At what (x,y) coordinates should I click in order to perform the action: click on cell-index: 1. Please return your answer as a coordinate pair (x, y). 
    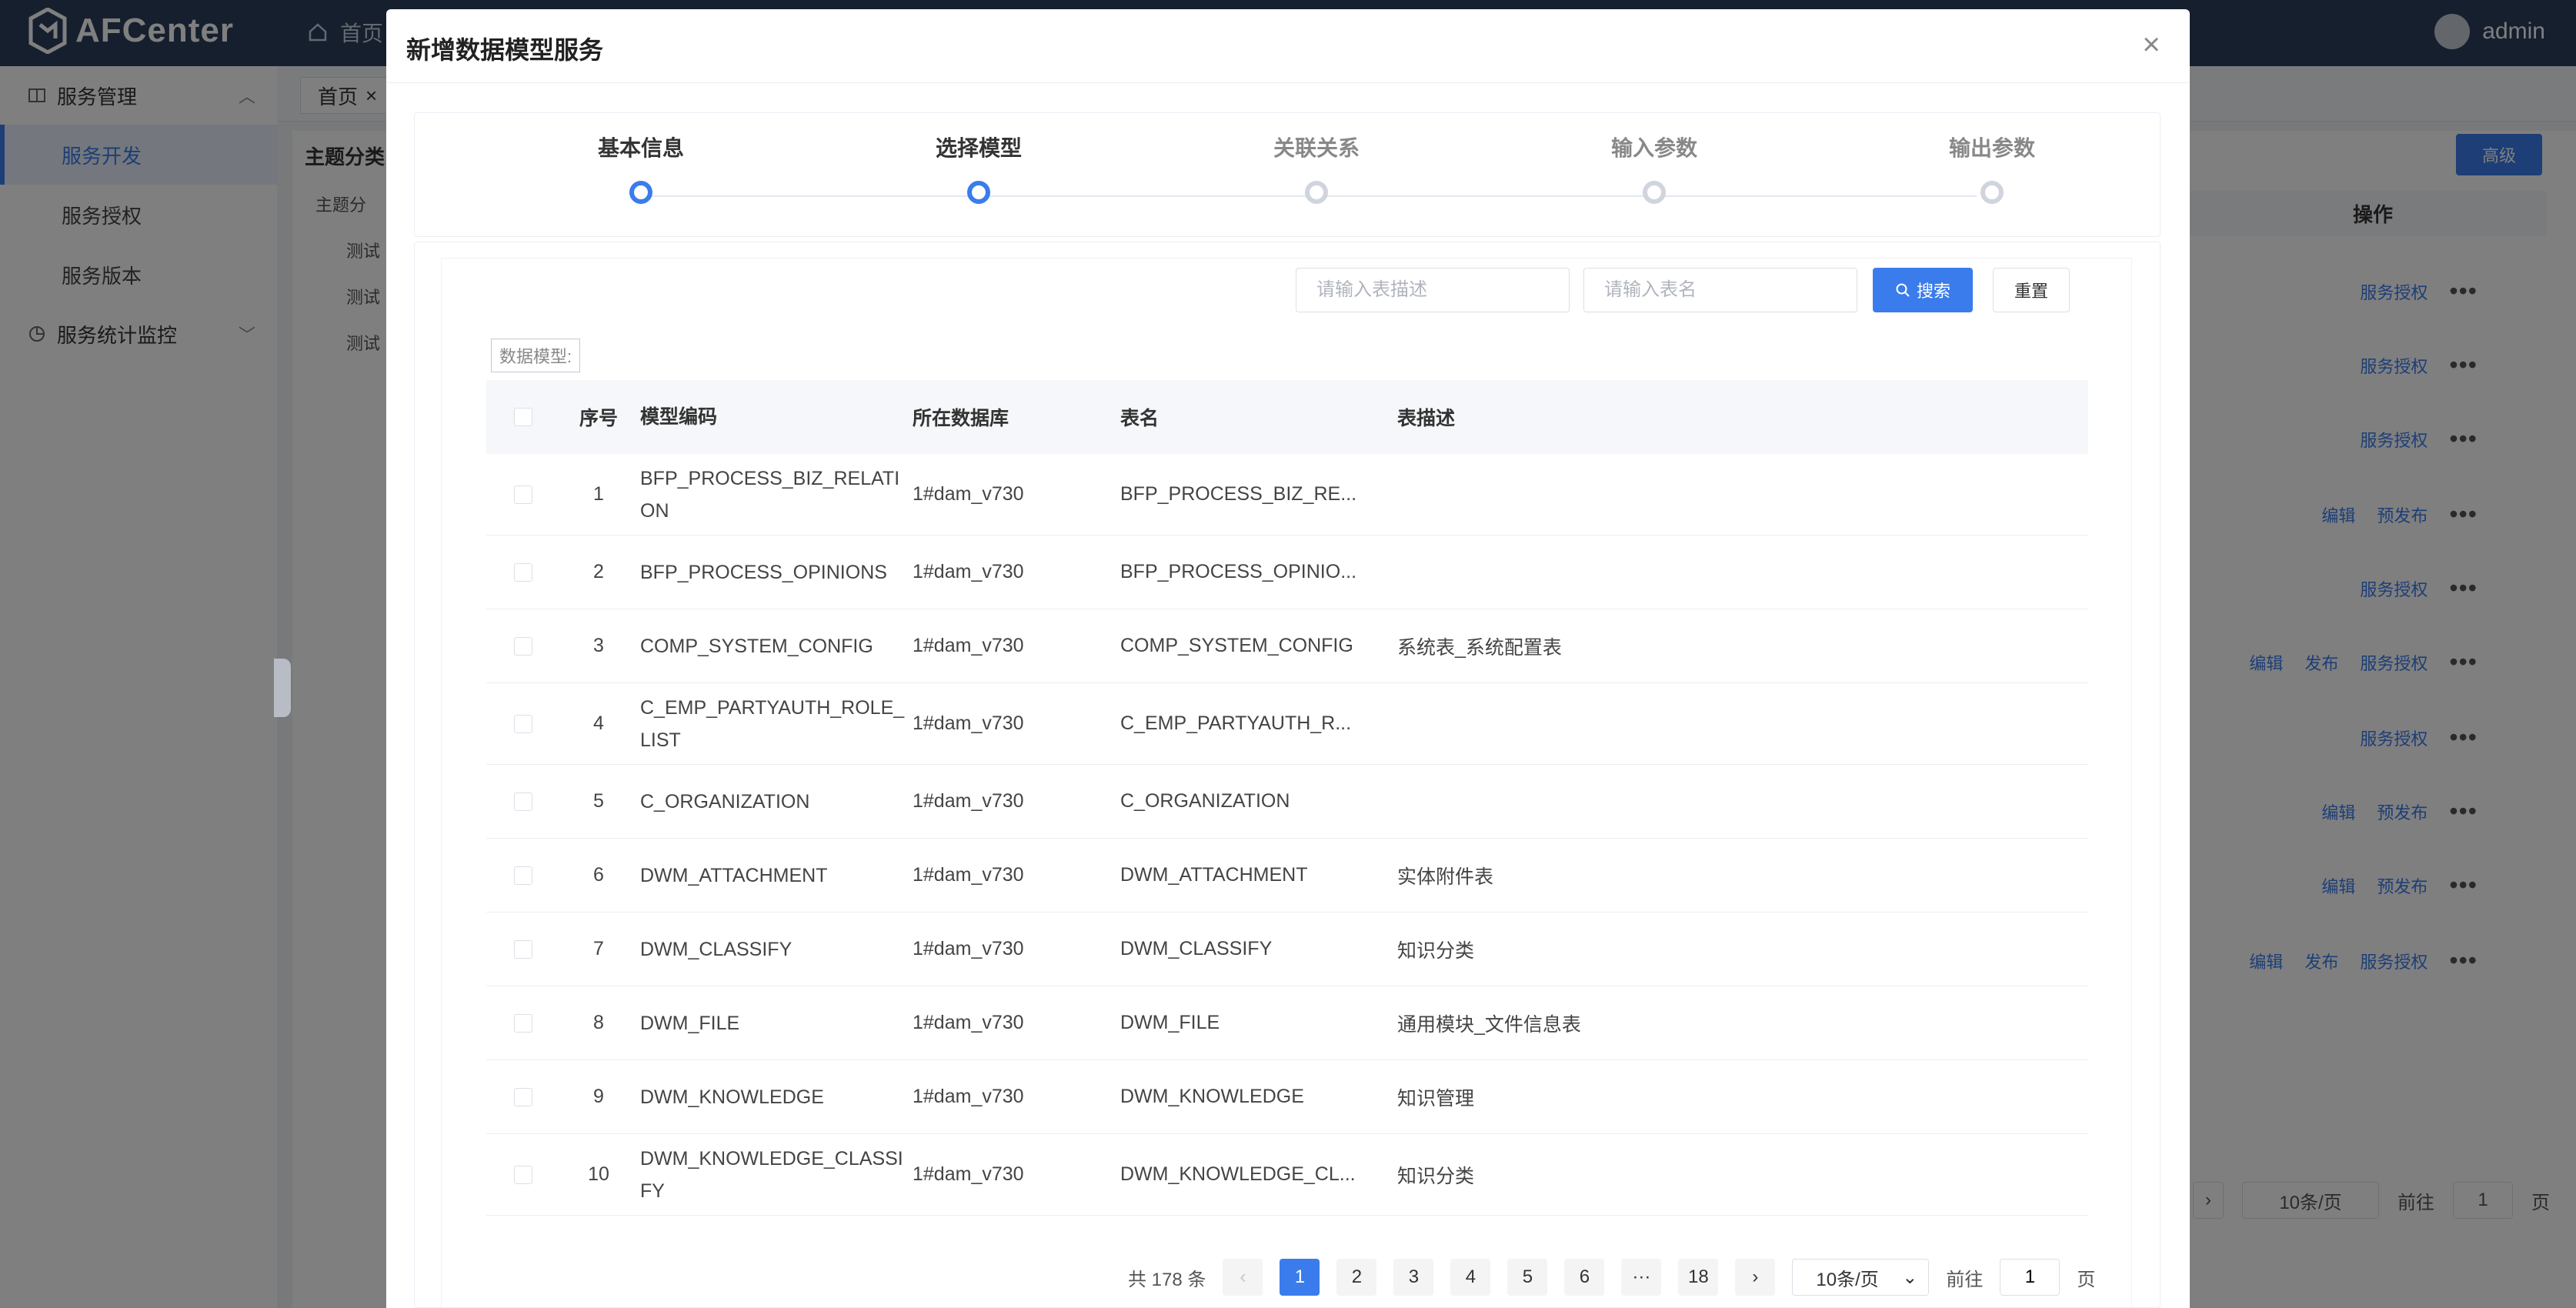
    Looking at the image, I should click on (598, 494).